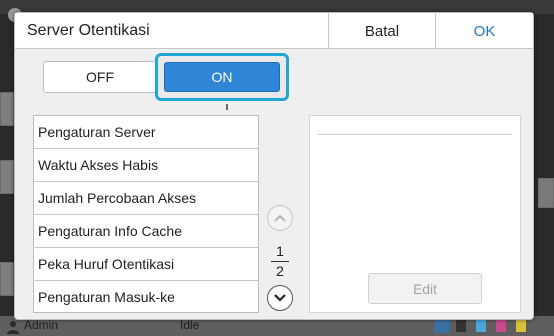 This screenshot has width=554, height=336. What do you see at coordinates (190, 325) in the screenshot?
I see `status-text: Idle` at bounding box center [190, 325].